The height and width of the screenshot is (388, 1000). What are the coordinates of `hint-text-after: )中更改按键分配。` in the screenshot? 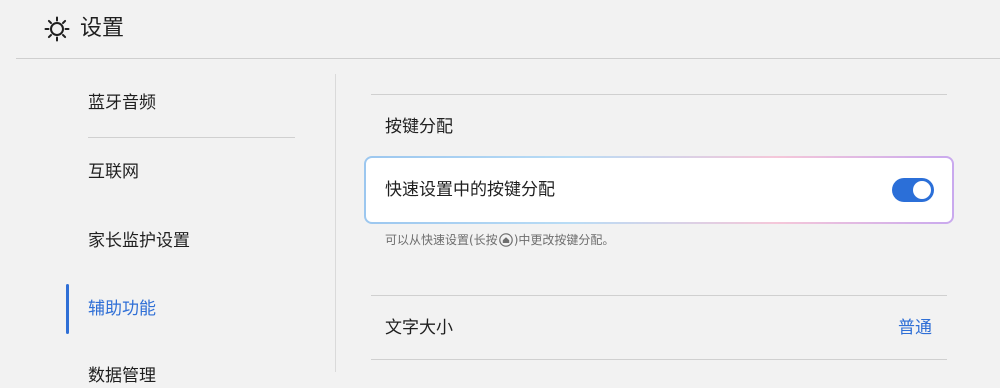 It's located at (564, 240).